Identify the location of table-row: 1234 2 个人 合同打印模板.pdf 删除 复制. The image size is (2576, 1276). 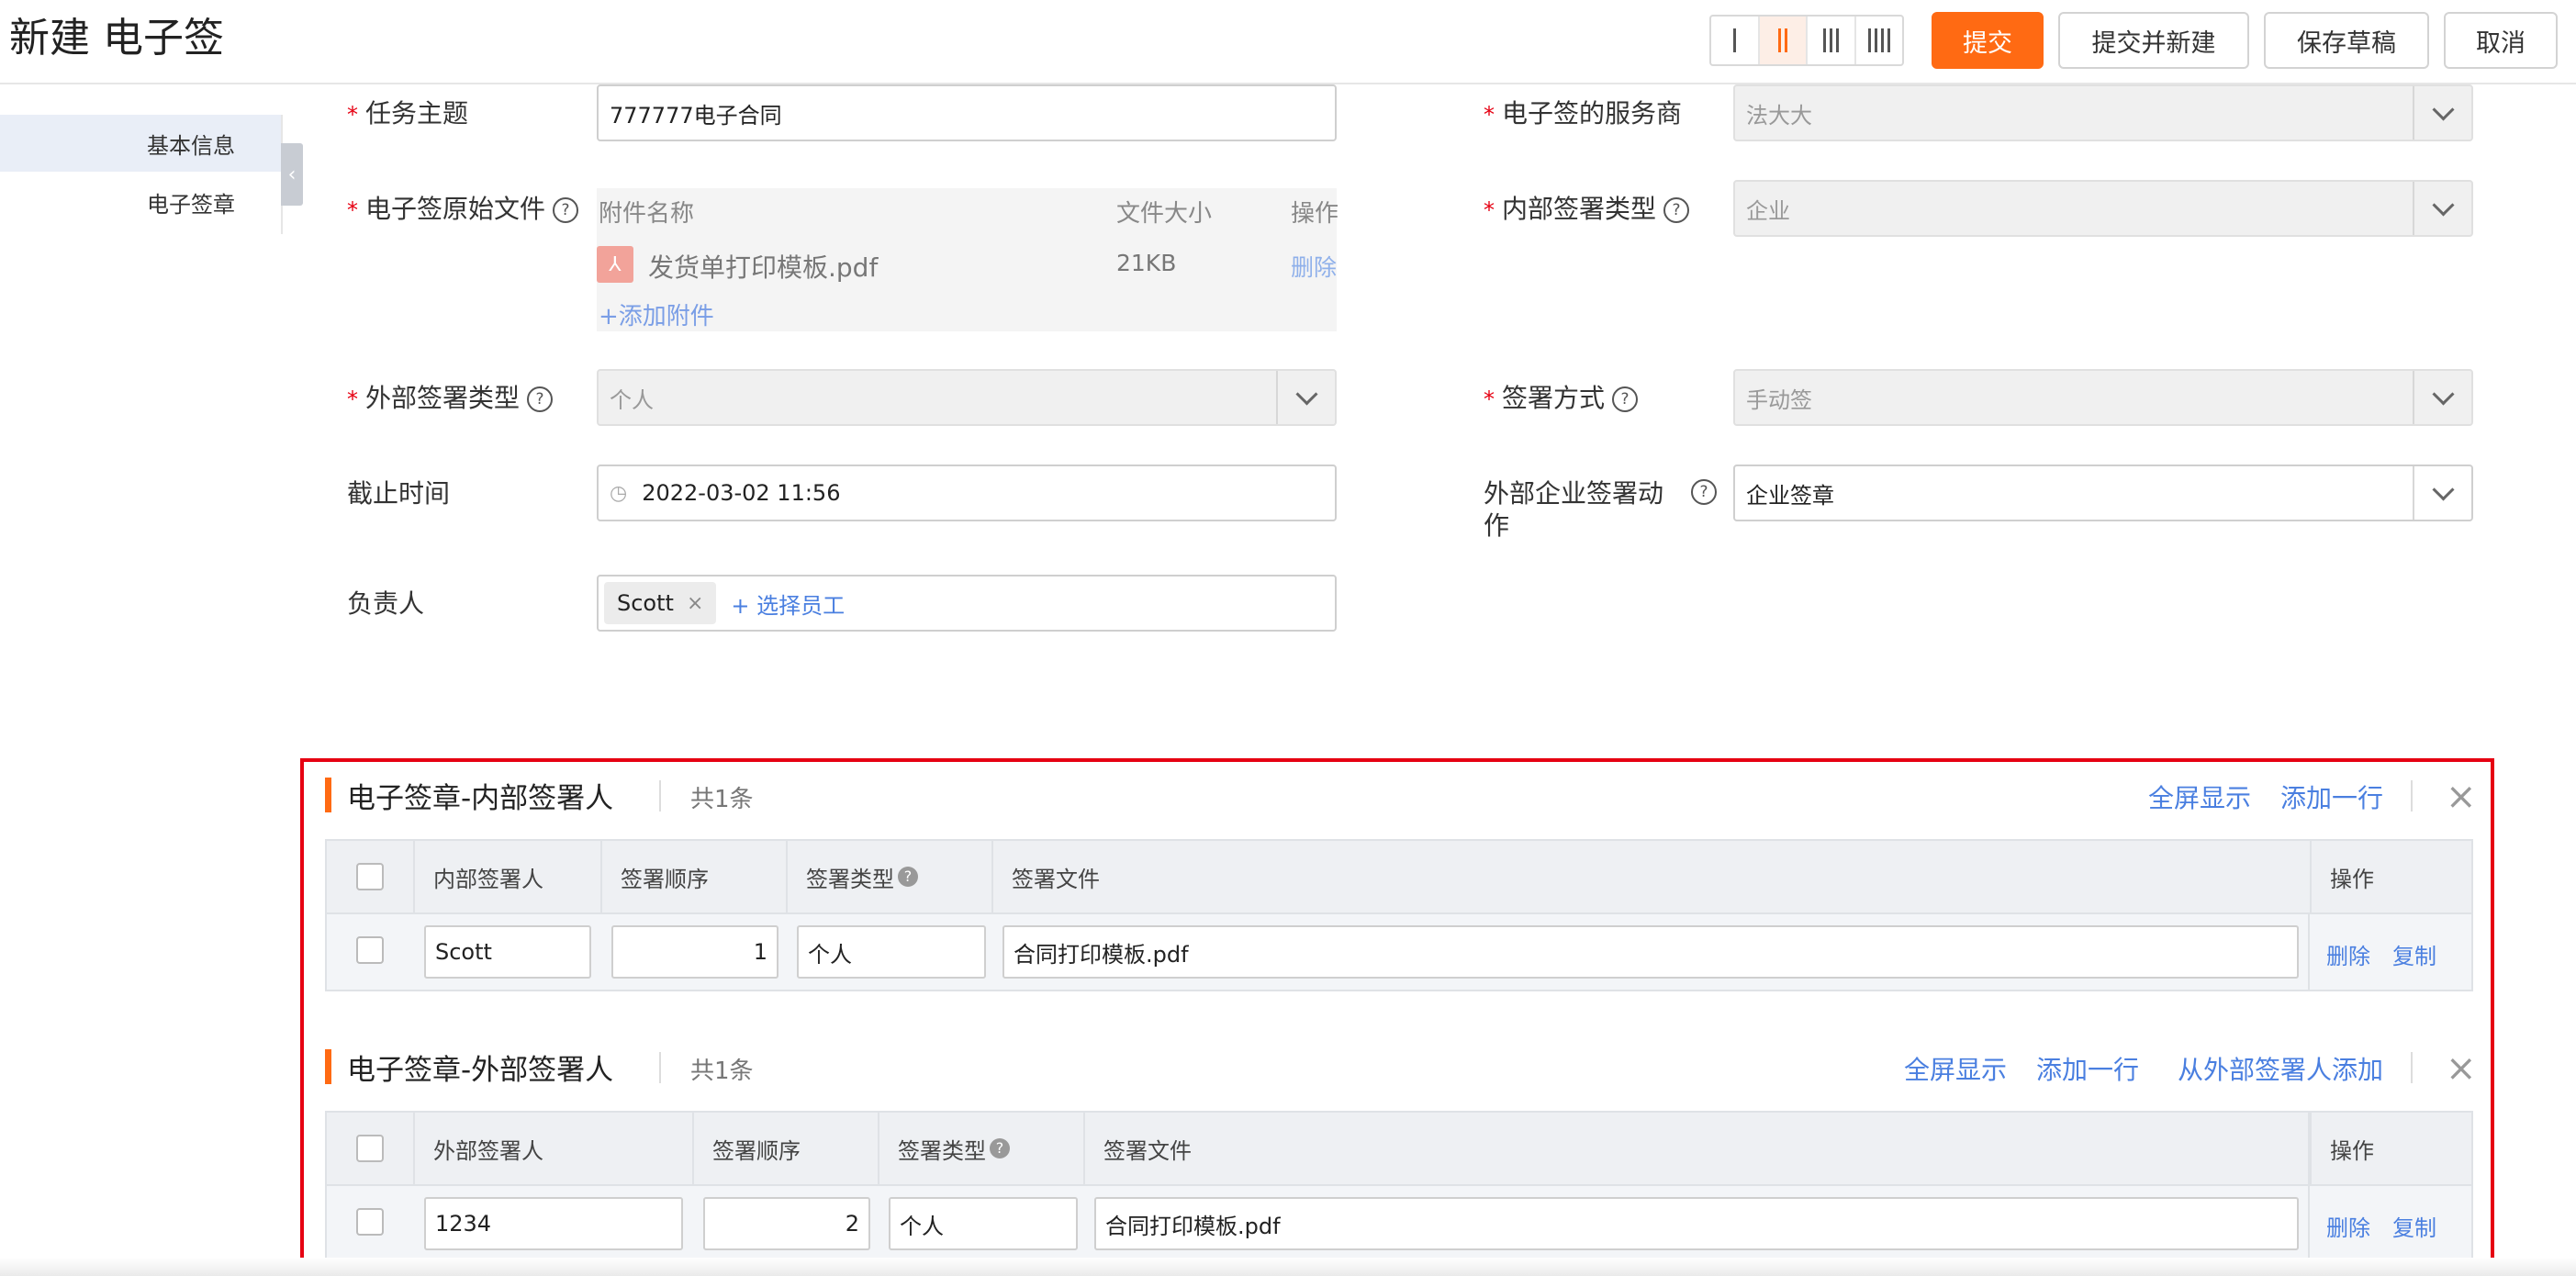
(1399, 1222).